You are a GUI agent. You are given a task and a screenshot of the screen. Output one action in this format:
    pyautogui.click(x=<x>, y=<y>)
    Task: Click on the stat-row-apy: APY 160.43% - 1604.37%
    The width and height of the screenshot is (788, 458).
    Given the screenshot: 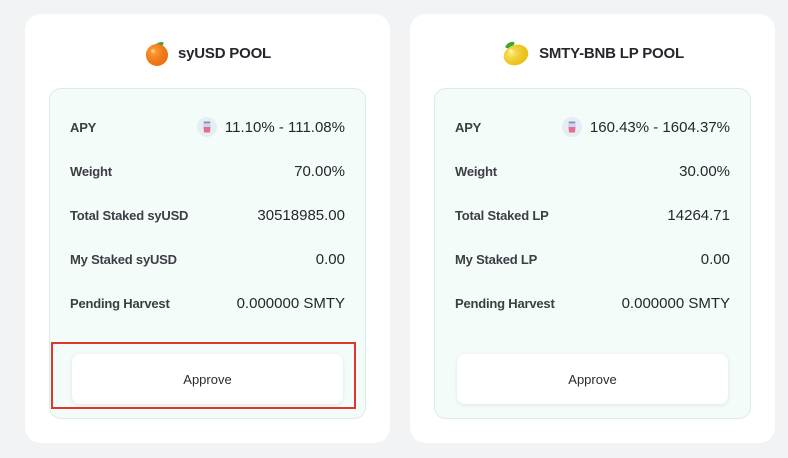 What is the action you would take?
    pyautogui.click(x=592, y=127)
    